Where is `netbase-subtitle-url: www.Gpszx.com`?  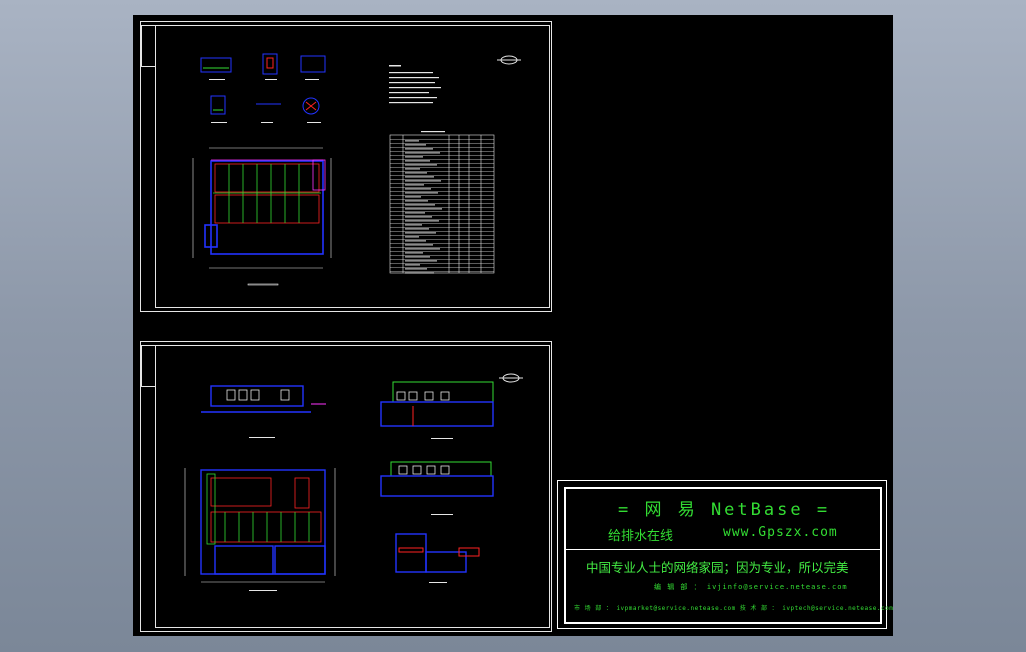
netbase-subtitle-url: www.Gpszx.com is located at coordinates (780, 532).